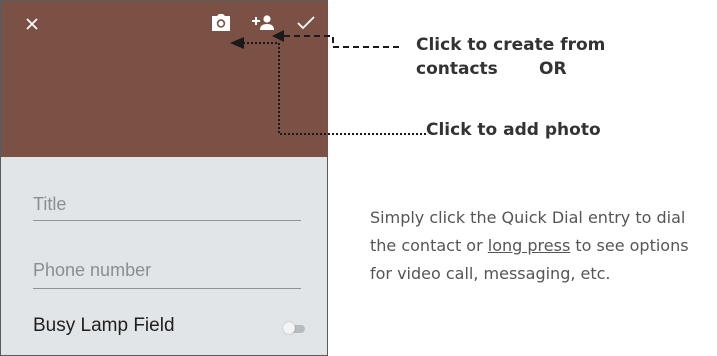 The height and width of the screenshot is (356, 717). What do you see at coordinates (529, 245) in the screenshot?
I see `long-press-term: long press` at bounding box center [529, 245].